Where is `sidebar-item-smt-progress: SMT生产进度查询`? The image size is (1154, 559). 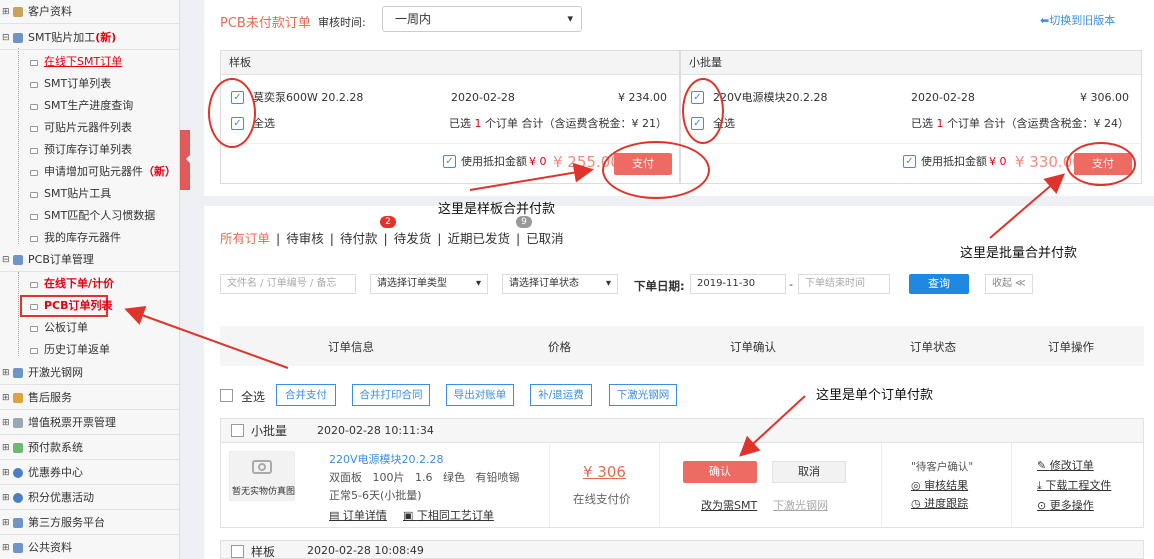 sidebar-item-smt-progress: SMT生产进度查询 is located at coordinates (89, 106).